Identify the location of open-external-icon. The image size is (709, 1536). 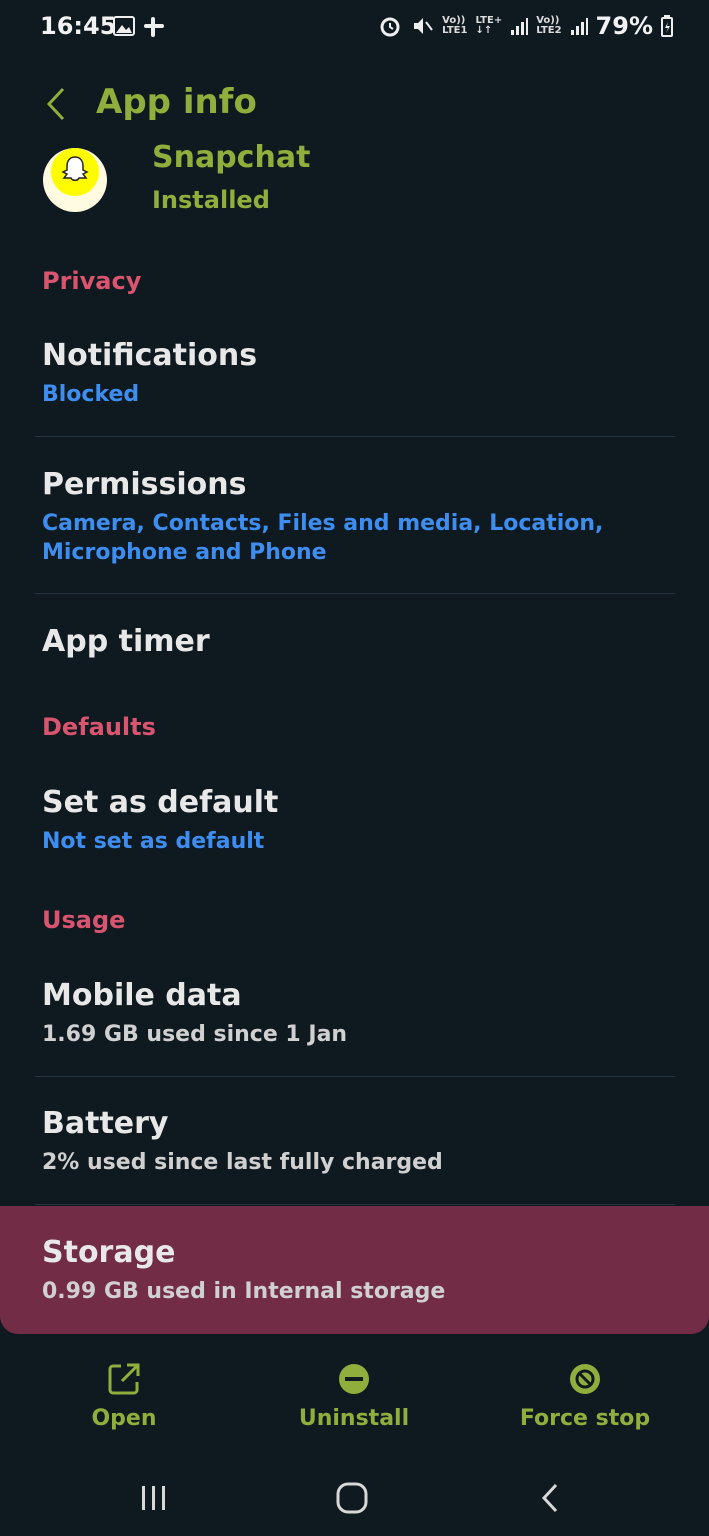
(124, 1379).